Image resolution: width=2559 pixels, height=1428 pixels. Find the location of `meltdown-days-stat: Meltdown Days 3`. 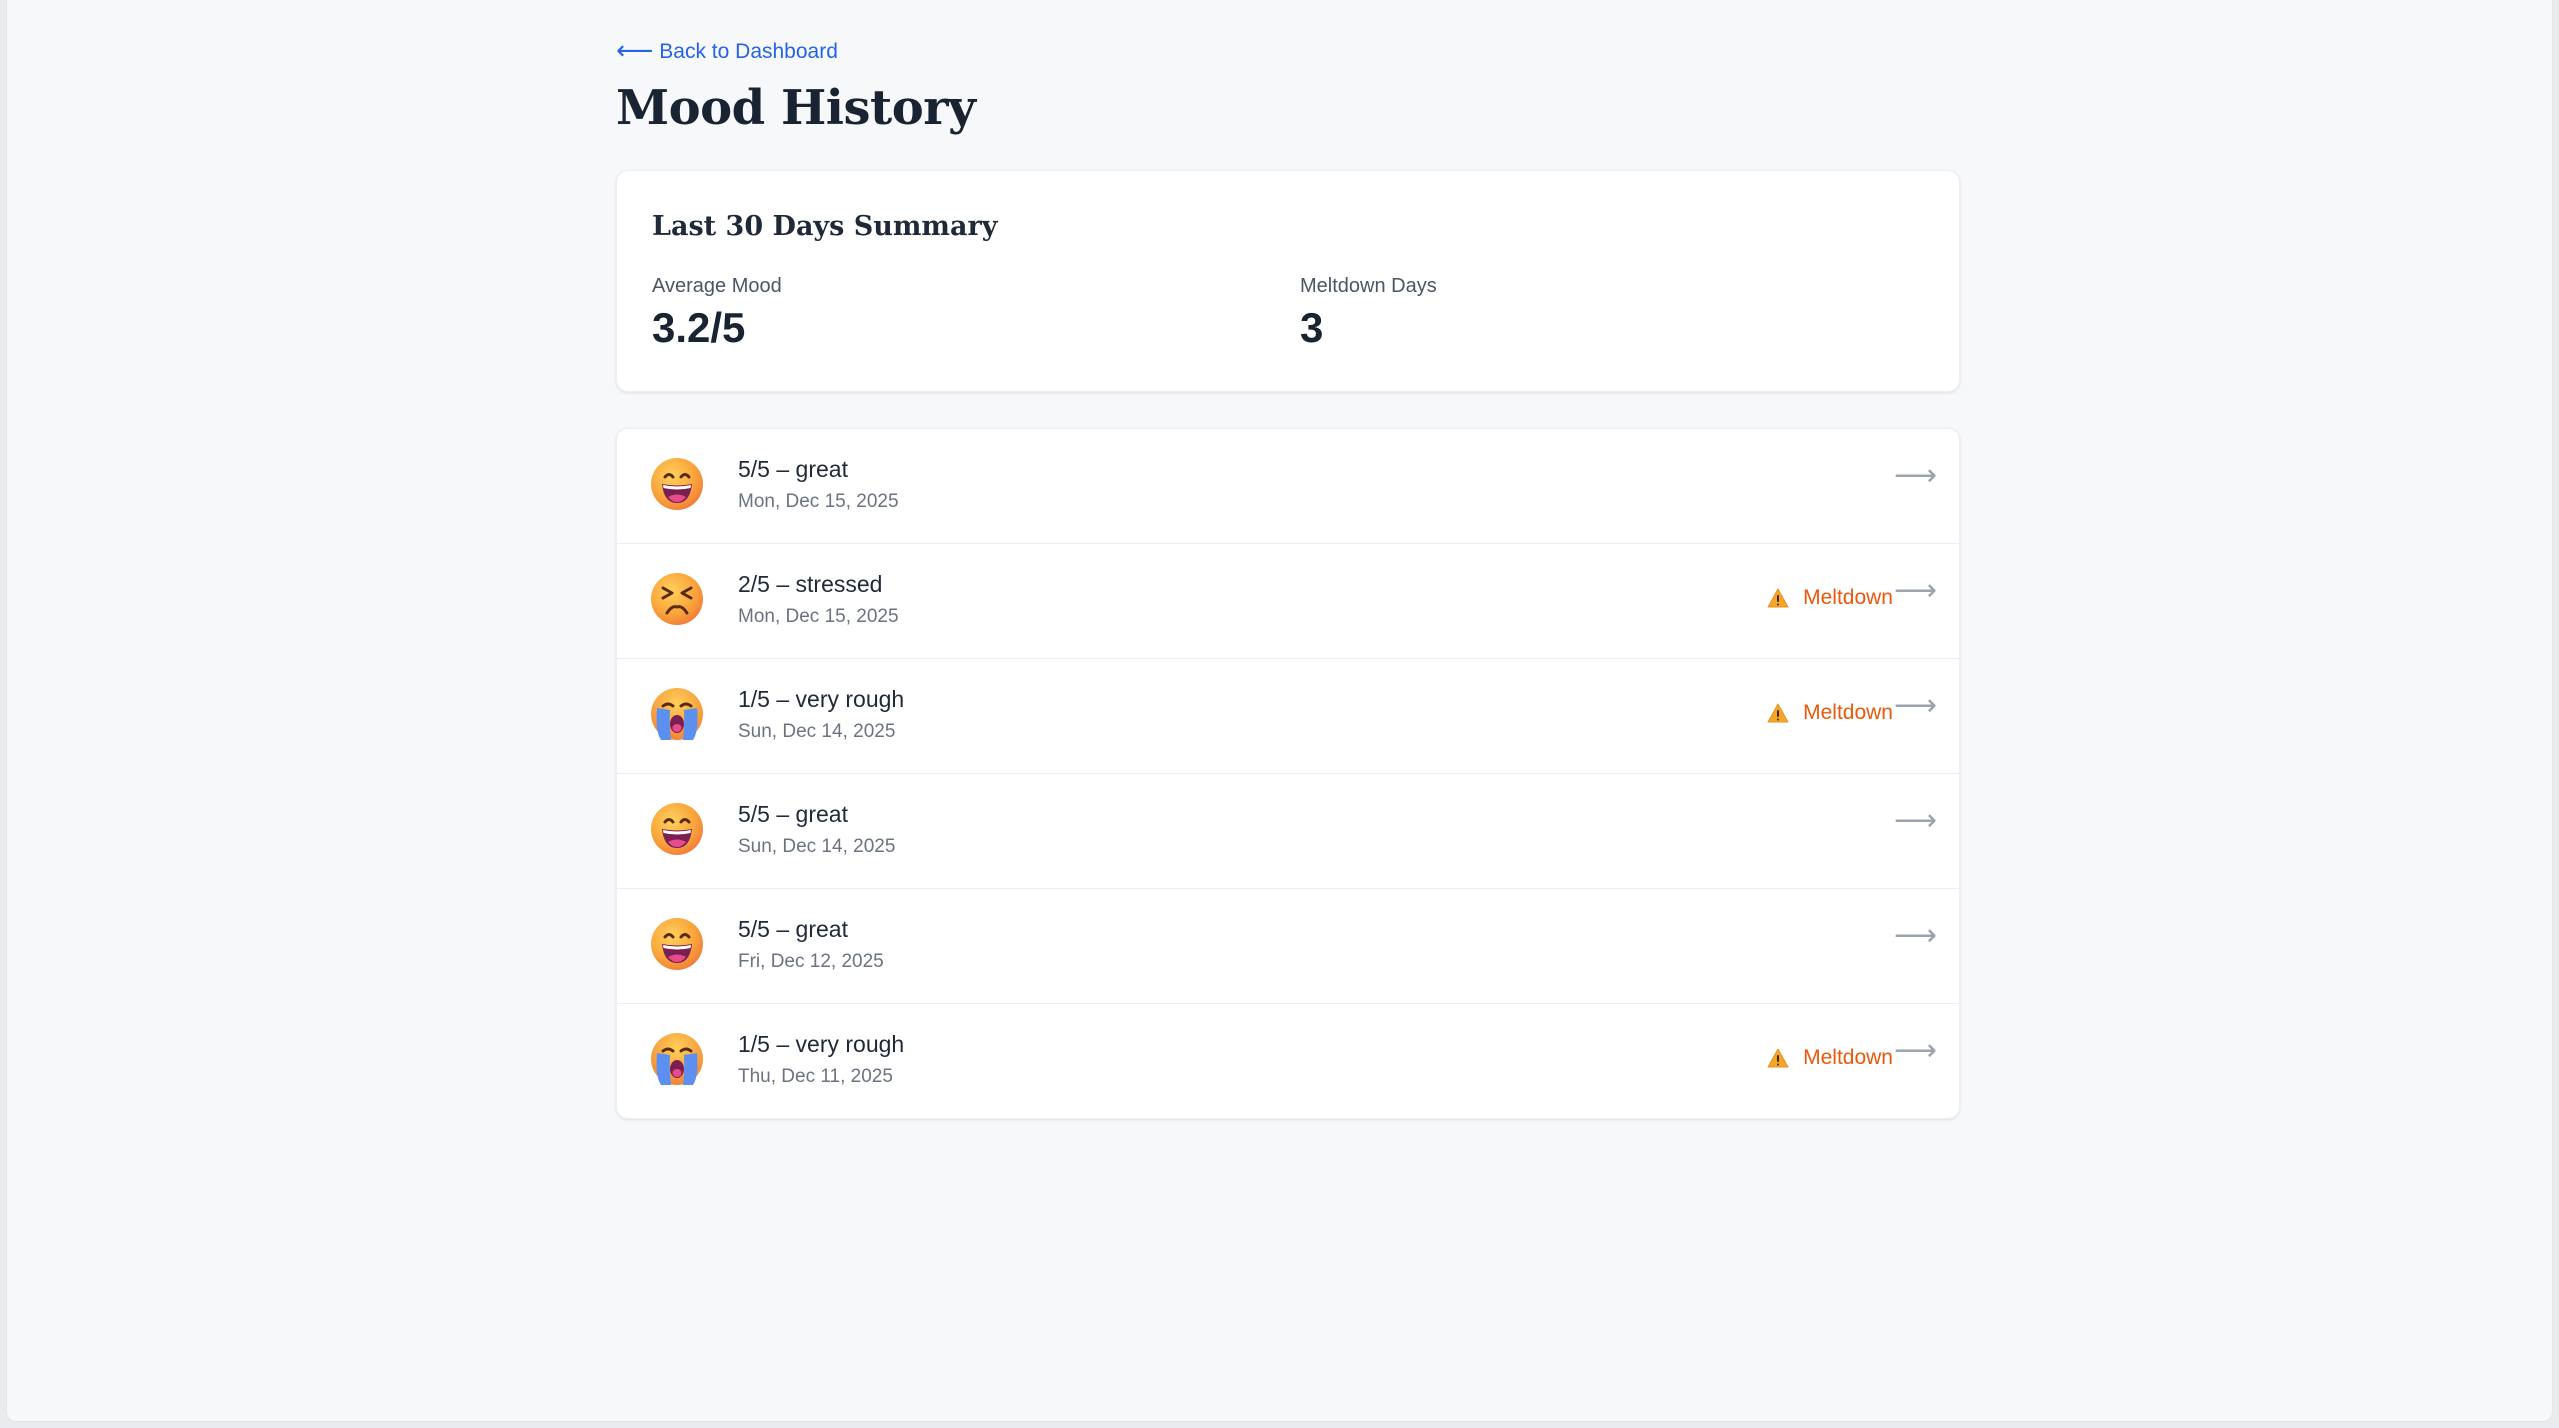

meltdown-days-stat: Meltdown Days 3 is located at coordinates (1368, 313).